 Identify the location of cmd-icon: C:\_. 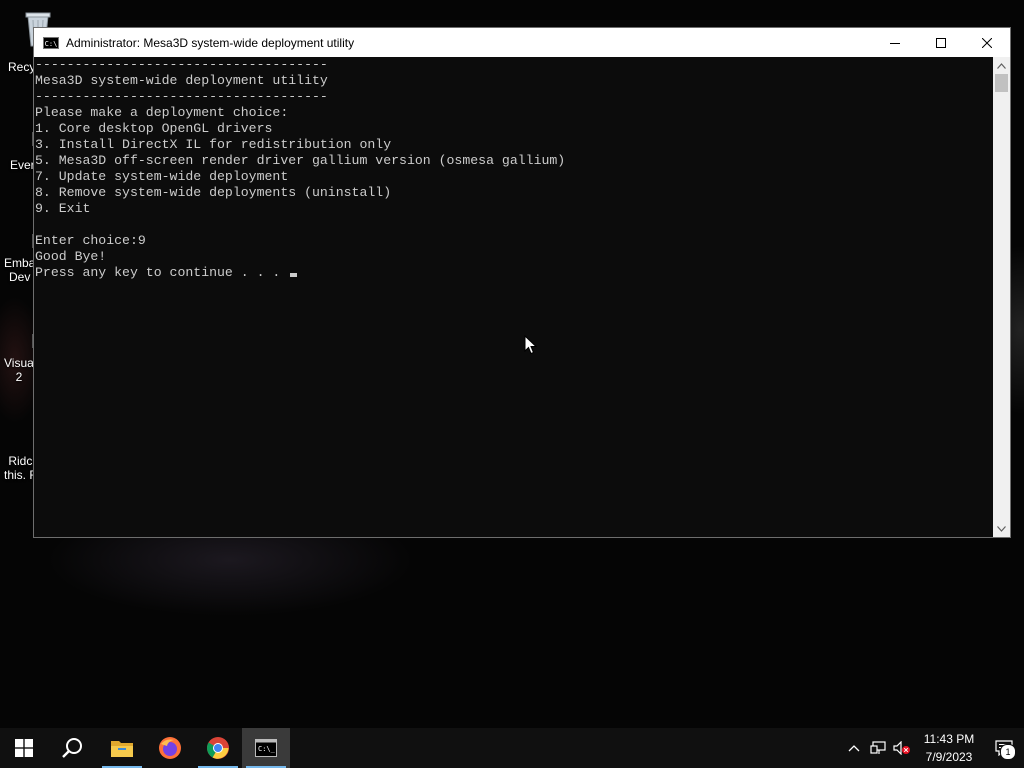
(266, 748).